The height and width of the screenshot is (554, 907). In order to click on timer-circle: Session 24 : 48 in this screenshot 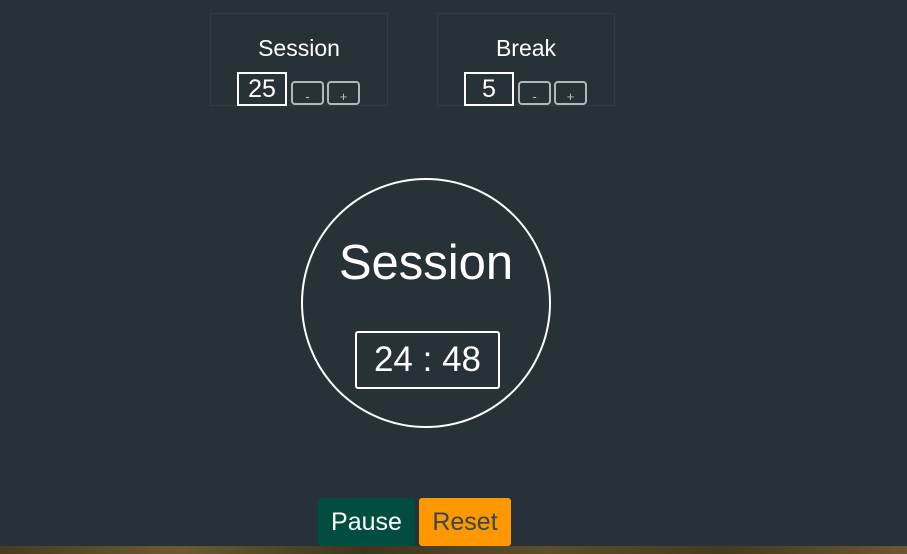, I will do `click(426, 303)`.